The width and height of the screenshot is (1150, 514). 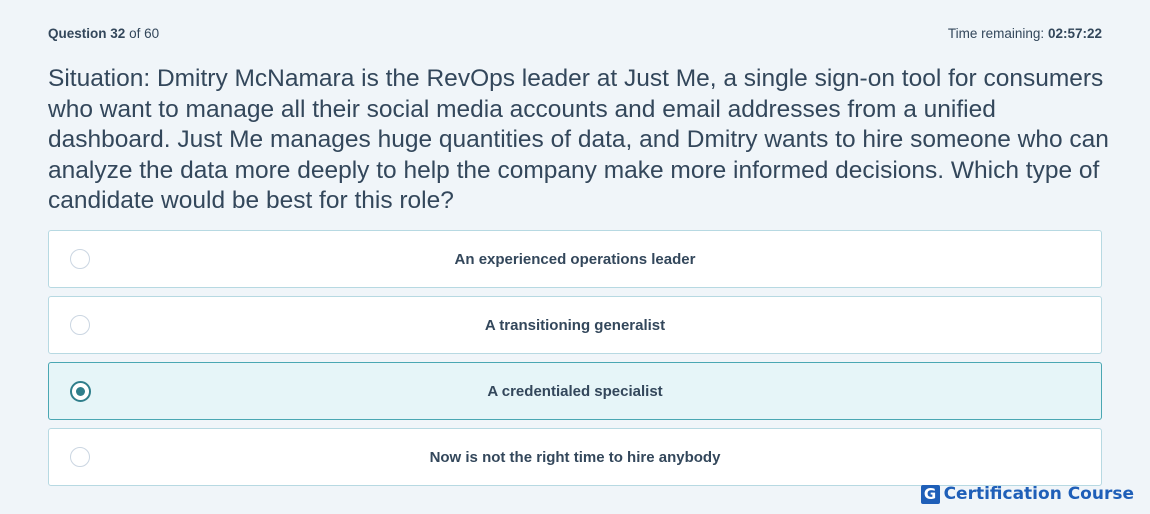 I want to click on question-word: Question, so click(x=77, y=33).